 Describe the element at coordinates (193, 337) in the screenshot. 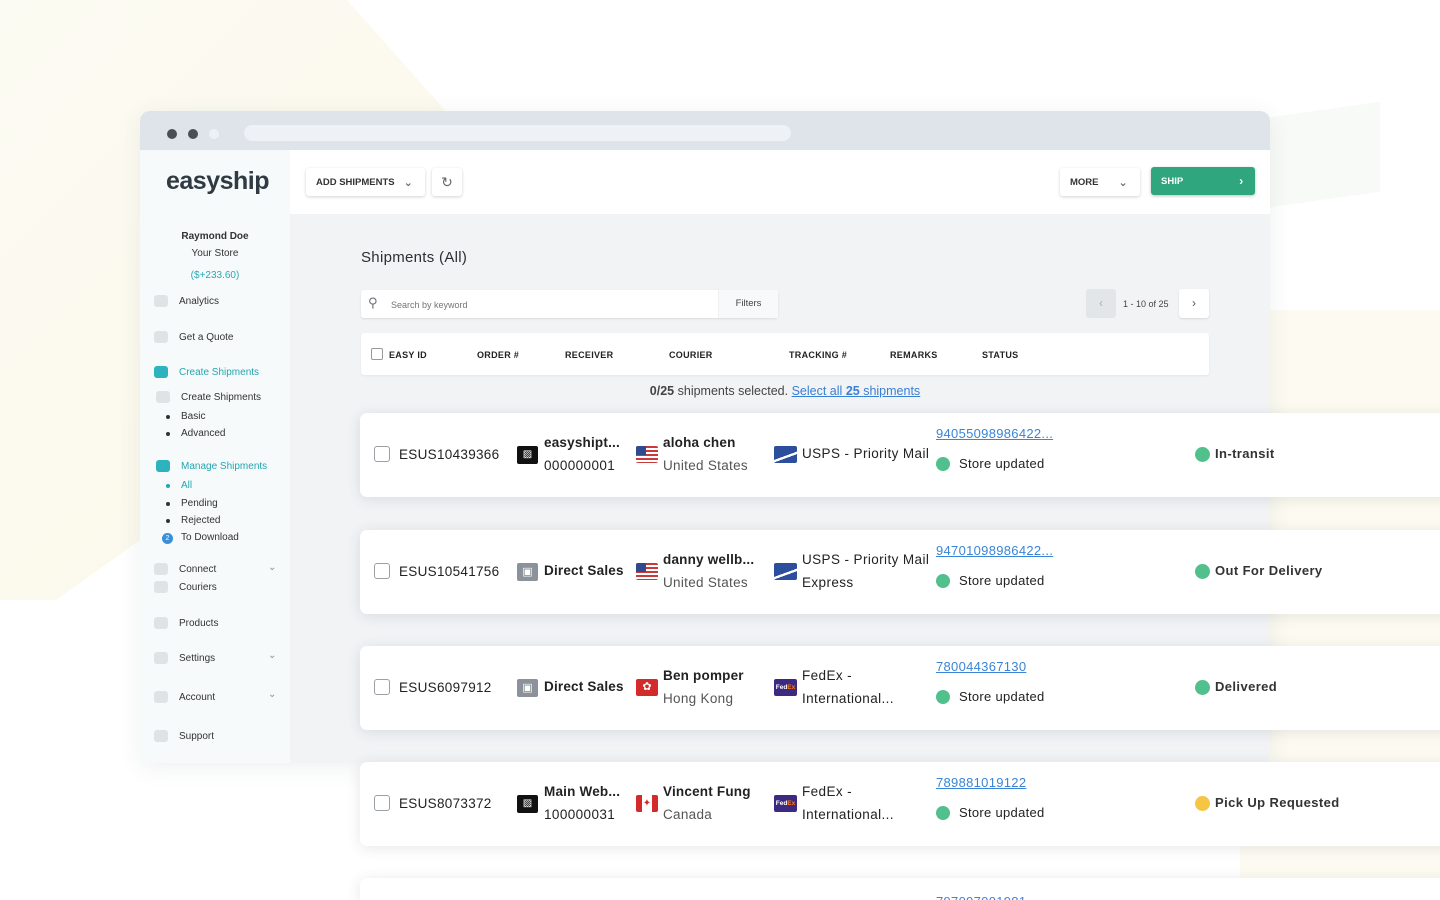

I see `sidebar-item-get-a-quote: Get a Quote` at that location.